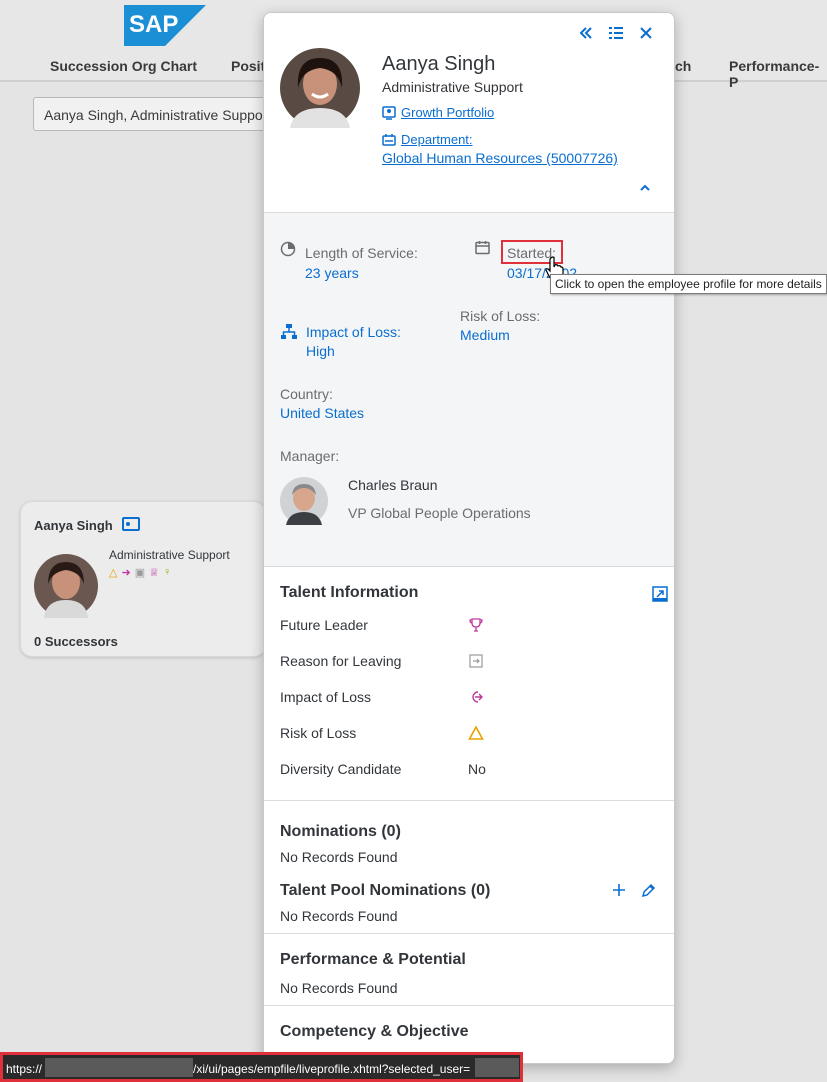 The image size is (827, 1082). I want to click on employee-title: Administrative Support, so click(452, 87).